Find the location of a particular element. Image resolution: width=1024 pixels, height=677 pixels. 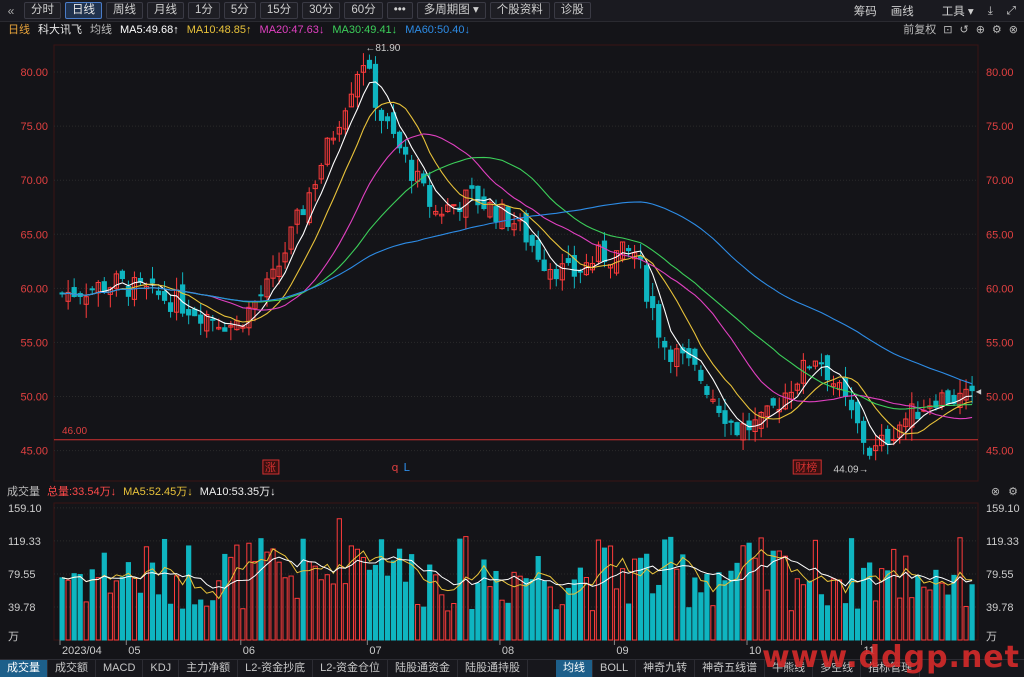

period-tab-15min: 15分 is located at coordinates (279, 10).